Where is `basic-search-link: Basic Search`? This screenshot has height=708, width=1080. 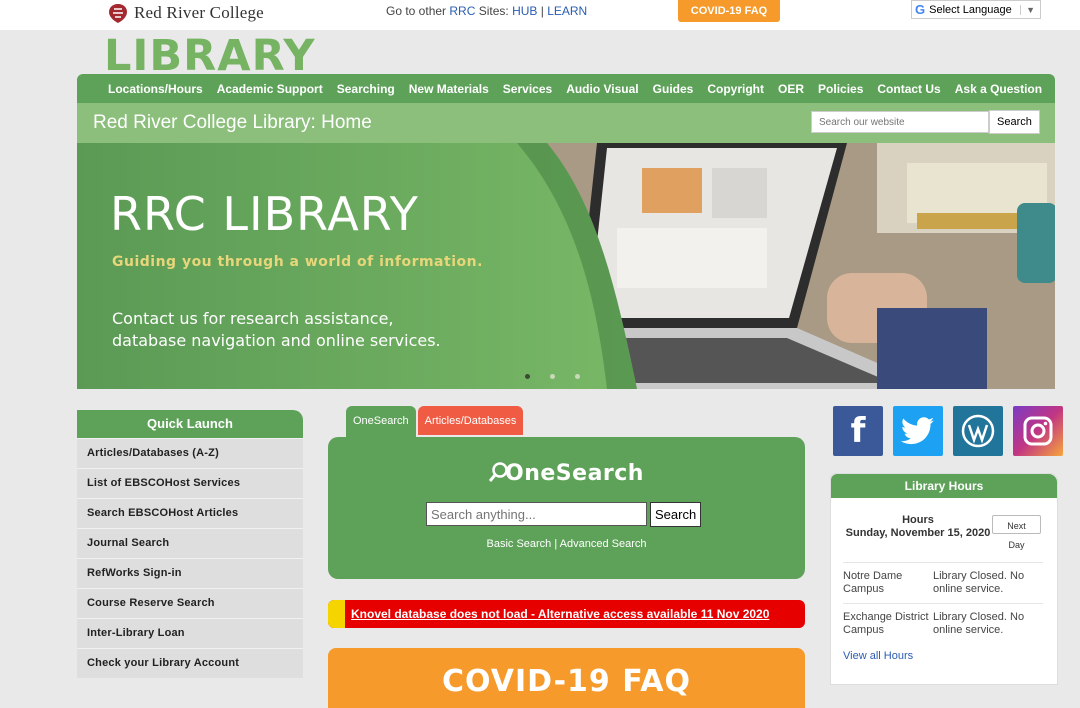 basic-search-link: Basic Search is located at coordinates (518, 544).